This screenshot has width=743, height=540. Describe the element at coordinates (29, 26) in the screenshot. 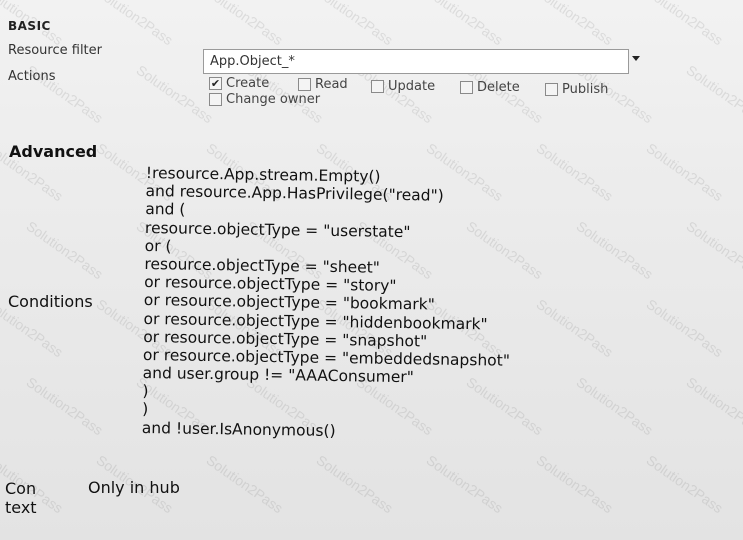

I see `basic-section-heading: BASIC` at that location.